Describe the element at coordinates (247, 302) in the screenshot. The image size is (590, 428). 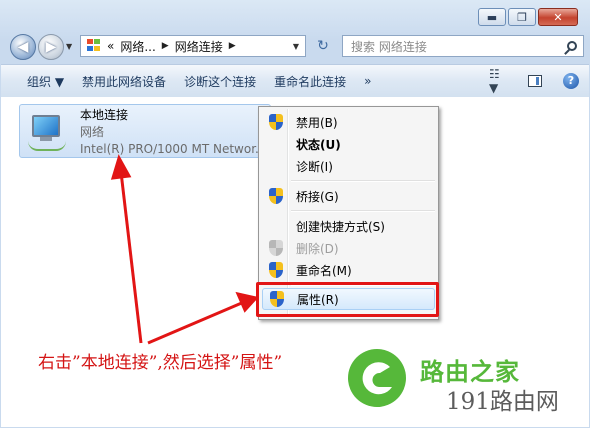
I see `arrow-head-right-icon` at that location.